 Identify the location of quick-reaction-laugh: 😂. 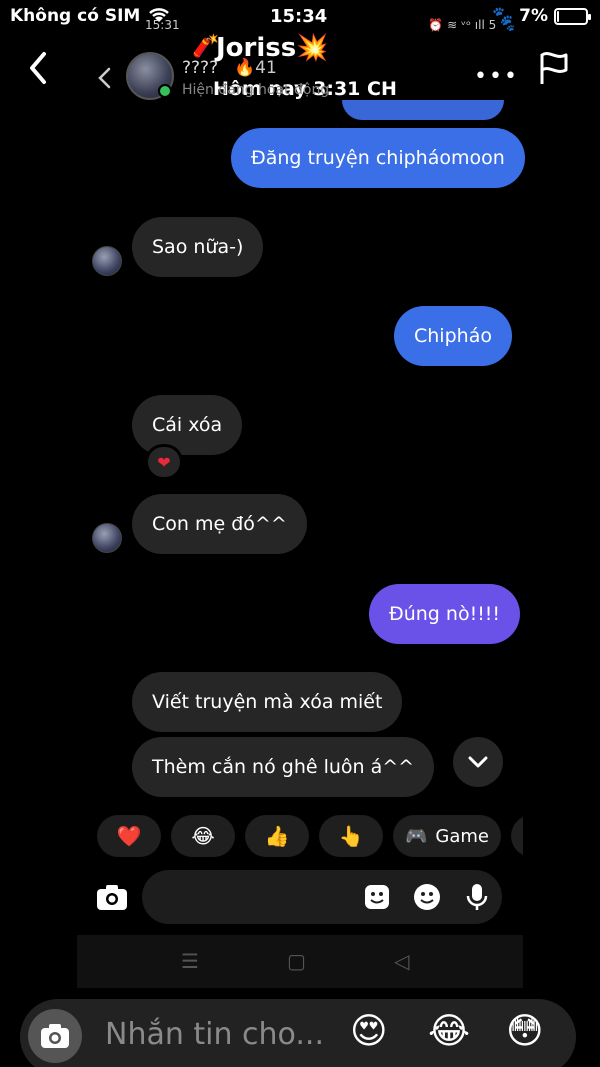
(203, 836).